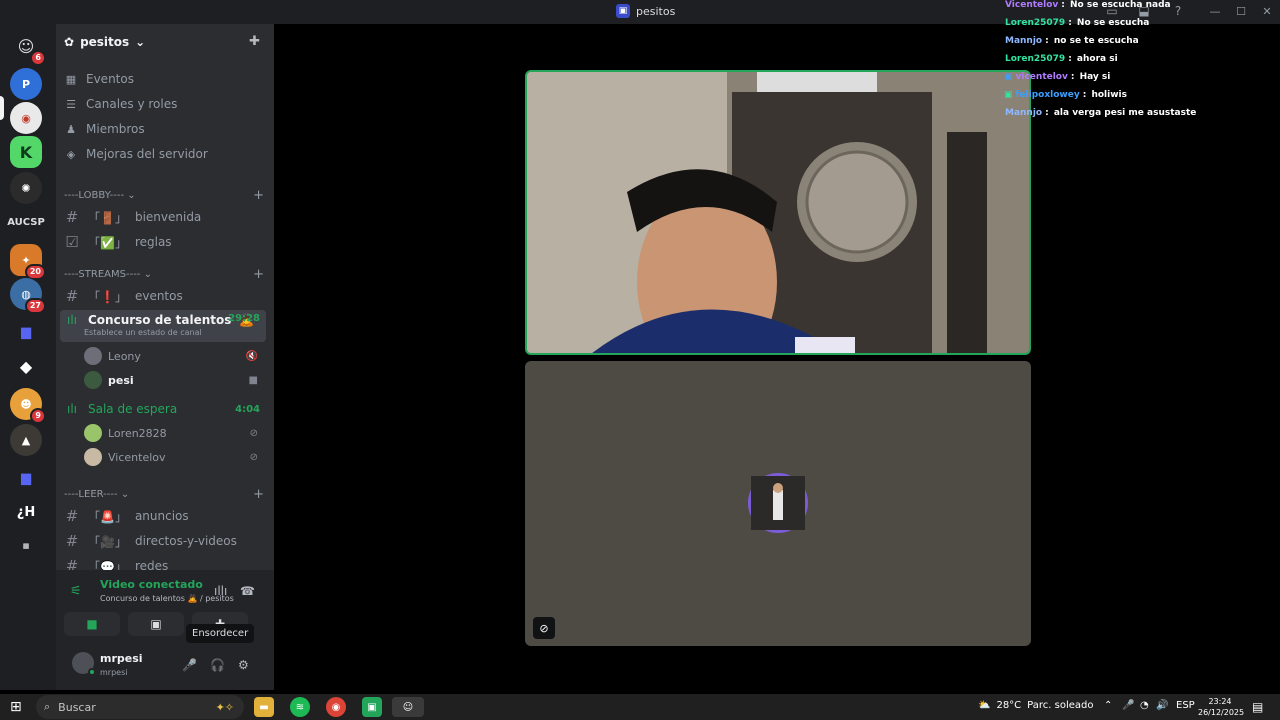 The width and height of the screenshot is (1280, 720). What do you see at coordinates (151, 584) in the screenshot?
I see `voice-status: Video conectado` at bounding box center [151, 584].